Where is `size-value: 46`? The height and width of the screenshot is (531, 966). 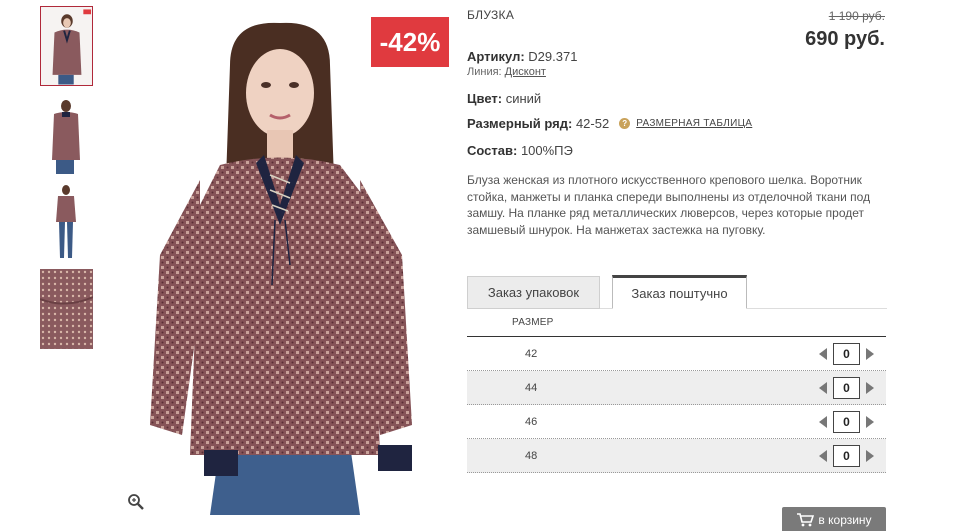 size-value: 46 is located at coordinates (531, 422).